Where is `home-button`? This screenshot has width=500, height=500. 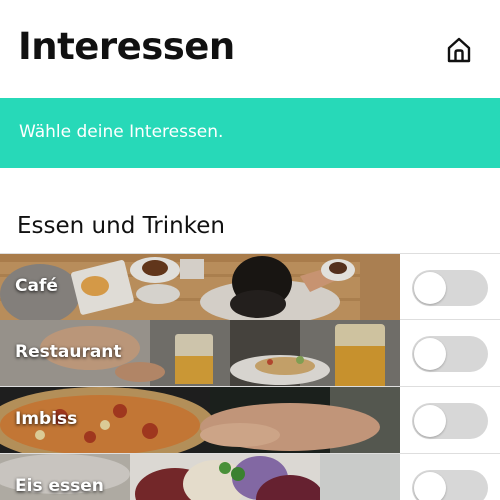 home-button is located at coordinates (459, 50).